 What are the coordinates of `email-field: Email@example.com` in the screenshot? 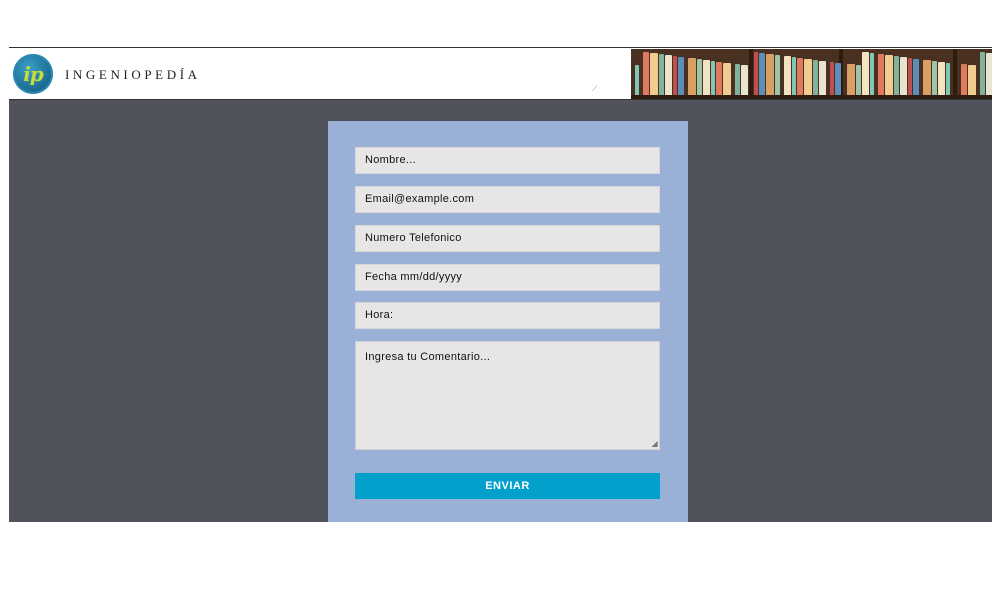 It's located at (507, 199).